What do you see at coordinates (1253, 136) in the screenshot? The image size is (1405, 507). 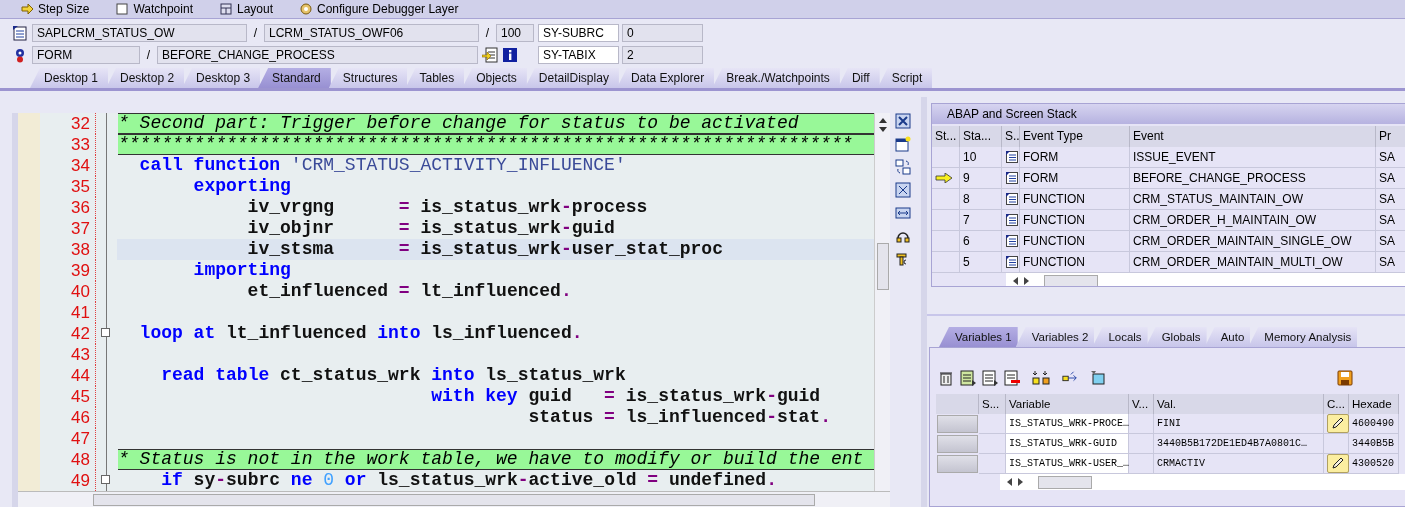 I see `column-header: Event` at bounding box center [1253, 136].